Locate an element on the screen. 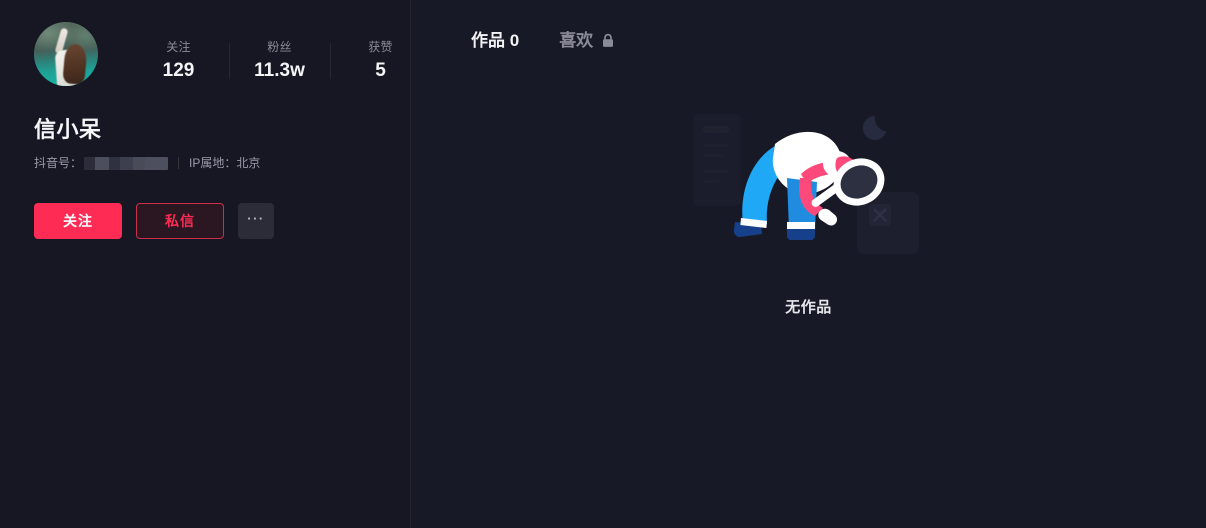 This screenshot has width=1206, height=528. ip-location: IP属地：北京 is located at coordinates (225, 163).